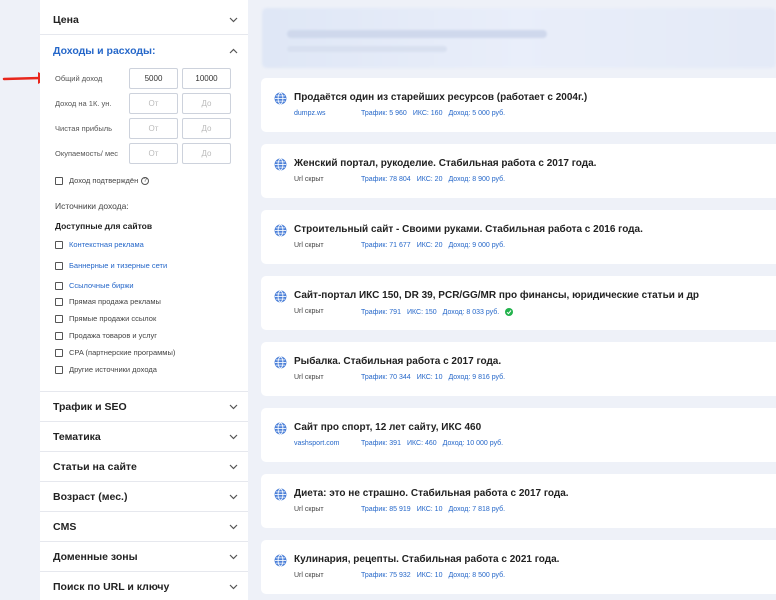 This screenshot has height=600, width=776. What do you see at coordinates (477, 179) in the screenshot?
I see `listing-income: Доход: 8 900 руб.` at bounding box center [477, 179].